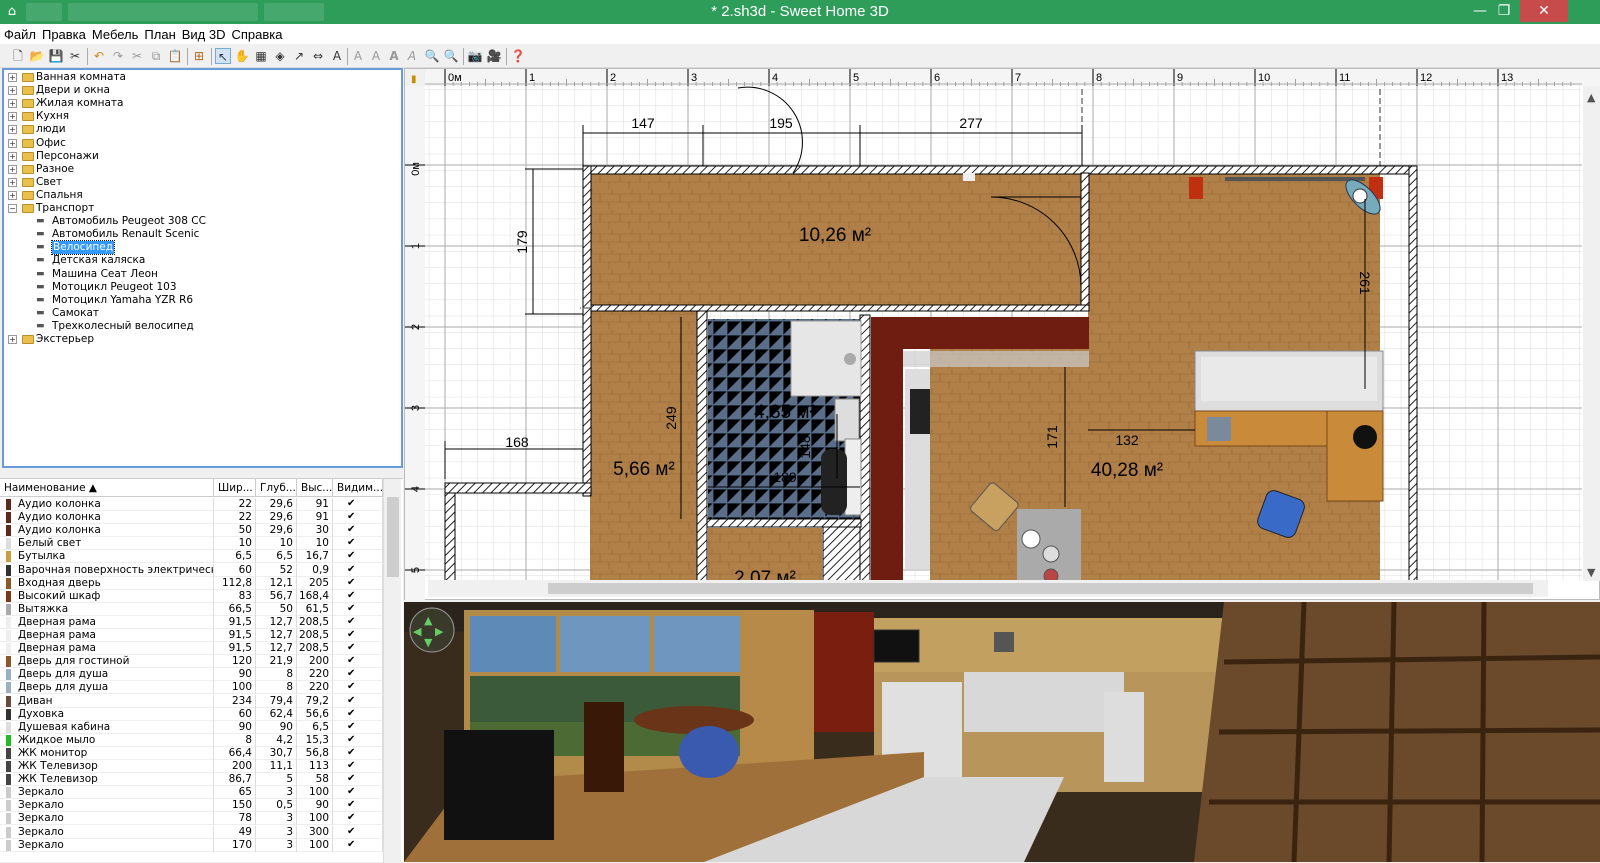  Describe the element at coordinates (201, 473) in the screenshot. I see `pane-splitter` at that location.